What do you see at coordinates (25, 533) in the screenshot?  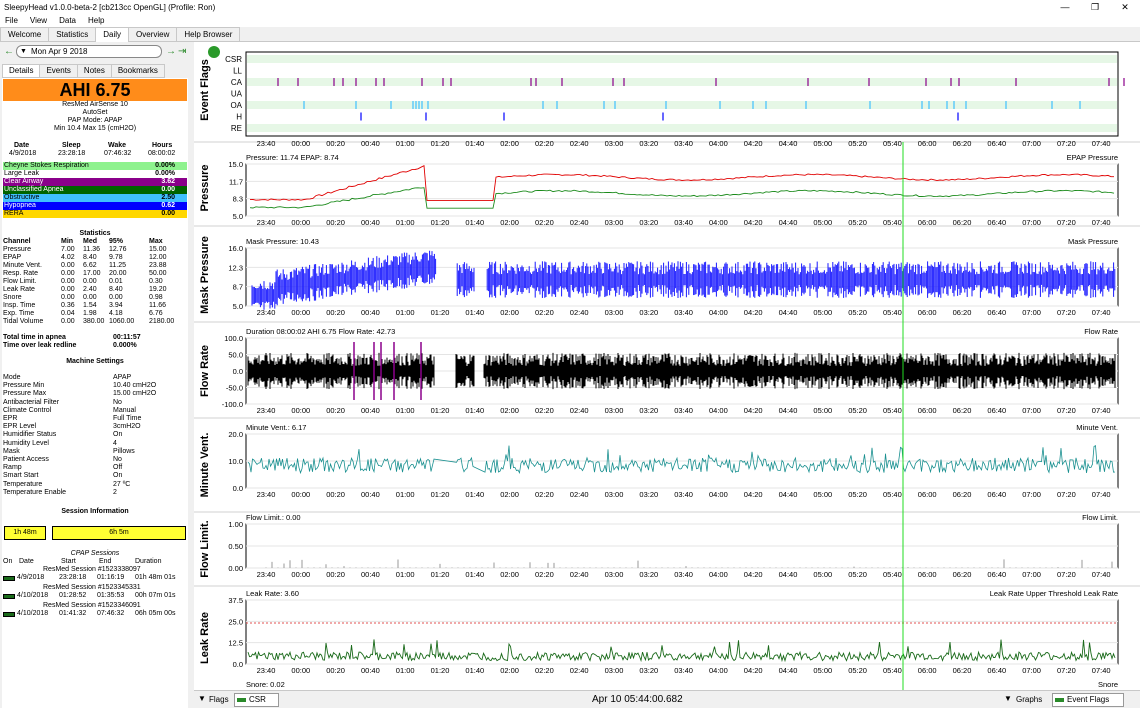 I see `session-bar-1: 1h 48m` at bounding box center [25, 533].